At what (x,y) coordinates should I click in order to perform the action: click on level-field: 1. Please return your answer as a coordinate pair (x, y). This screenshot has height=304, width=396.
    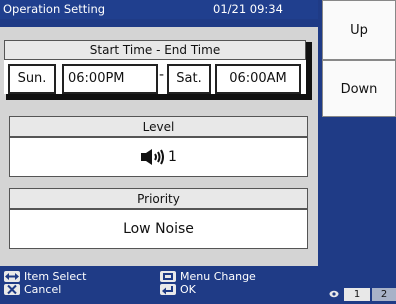
    Looking at the image, I should click on (158, 157).